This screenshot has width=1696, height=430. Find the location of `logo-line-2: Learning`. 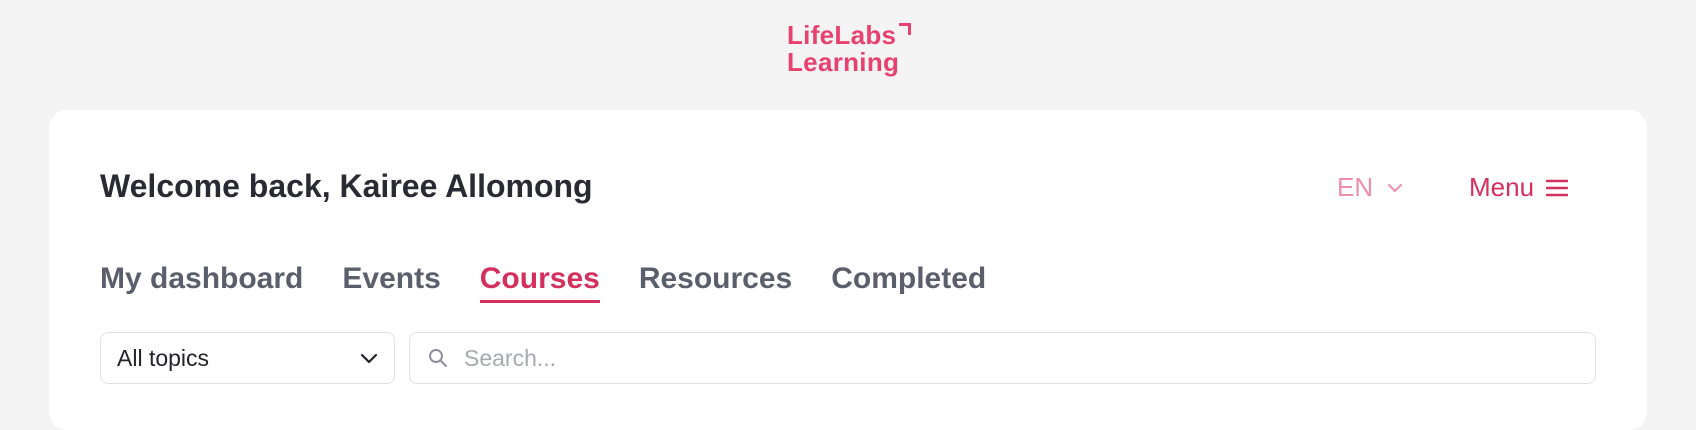

logo-line-2: Learning is located at coordinates (843, 62).